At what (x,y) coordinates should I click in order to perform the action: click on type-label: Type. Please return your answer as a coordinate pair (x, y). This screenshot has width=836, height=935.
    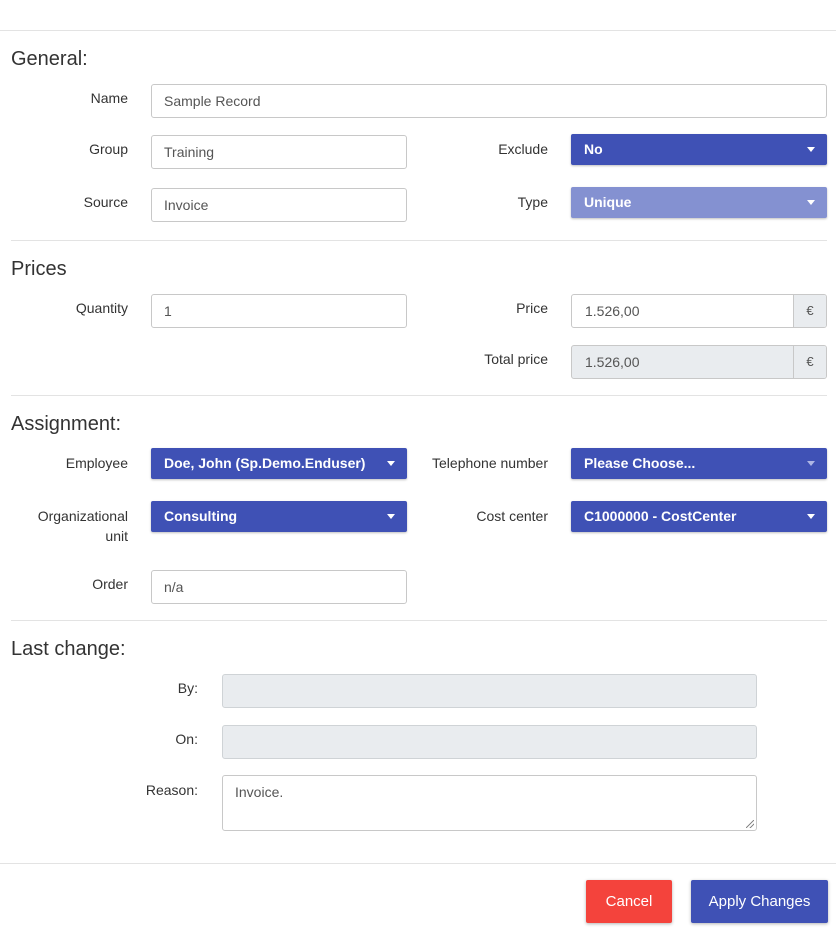
    Looking at the image, I should click on (532, 202).